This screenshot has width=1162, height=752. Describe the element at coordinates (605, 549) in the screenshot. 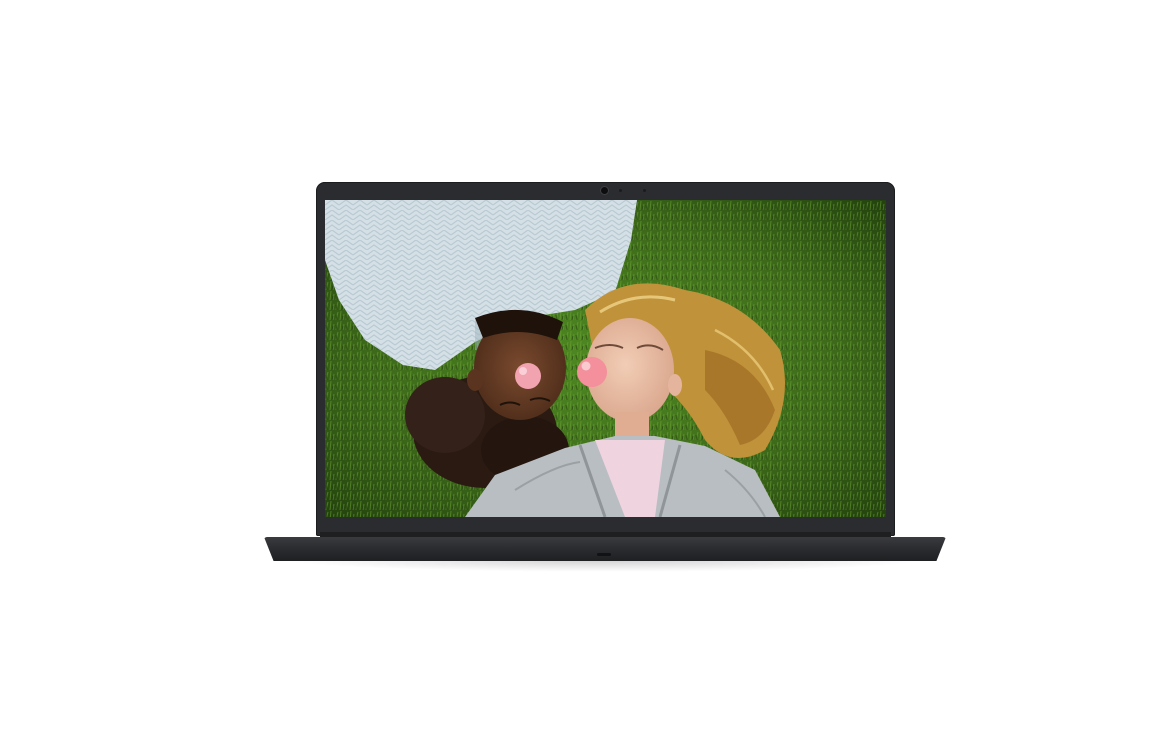

I see `laptop-base` at that location.